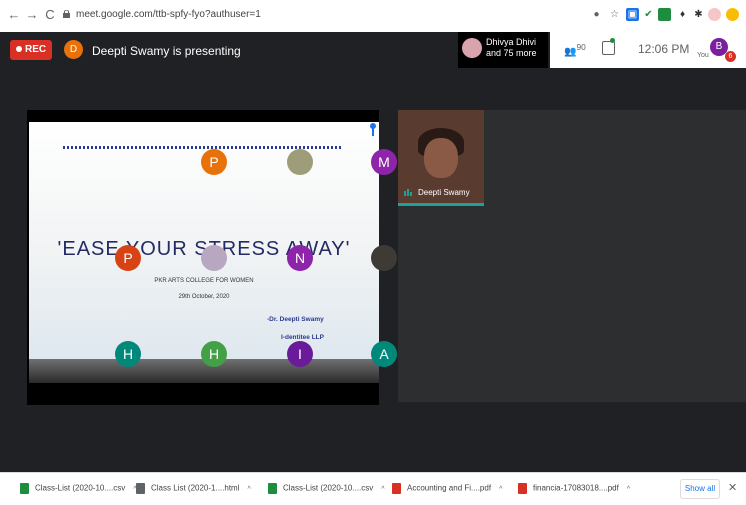 The width and height of the screenshot is (746, 505). Describe the element at coordinates (408, 192) in the screenshot. I see `audio-level-icon` at that location.